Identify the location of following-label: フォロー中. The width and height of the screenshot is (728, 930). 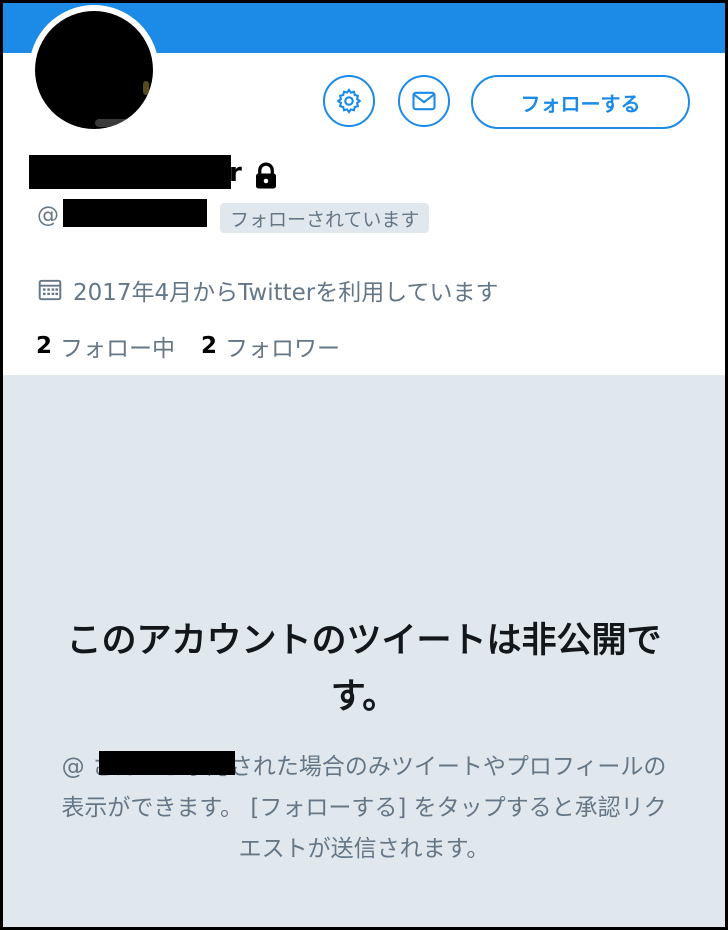
(117, 346).